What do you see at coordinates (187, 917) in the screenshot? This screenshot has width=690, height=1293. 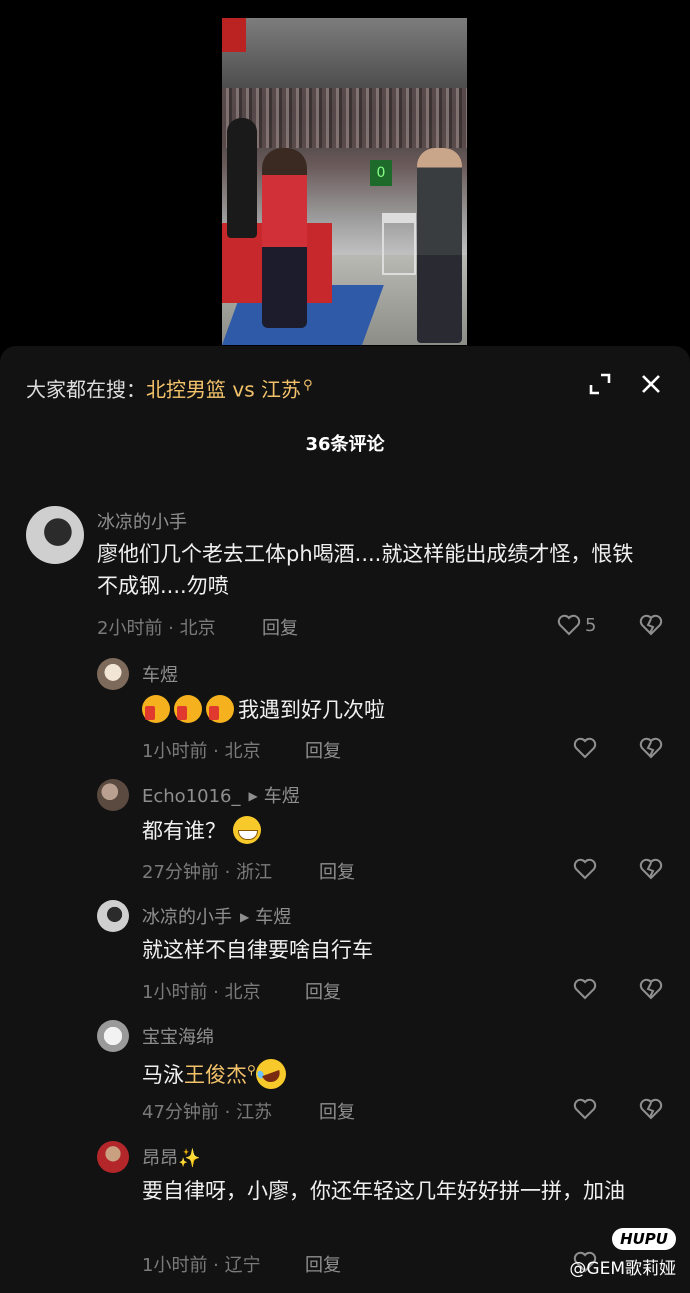 I see `reply-username: 冰凉的小手` at bounding box center [187, 917].